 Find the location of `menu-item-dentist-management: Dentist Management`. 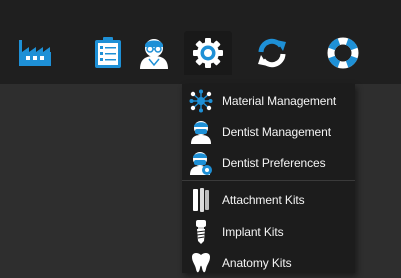

menu-item-dentist-management: Dentist Management is located at coordinates (268, 131).